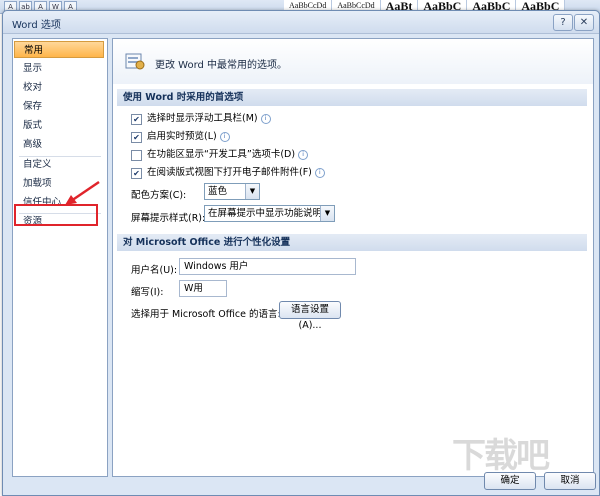  Describe the element at coordinates (59, 87) in the screenshot. I see `nav-item-proofing: 校对` at that location.